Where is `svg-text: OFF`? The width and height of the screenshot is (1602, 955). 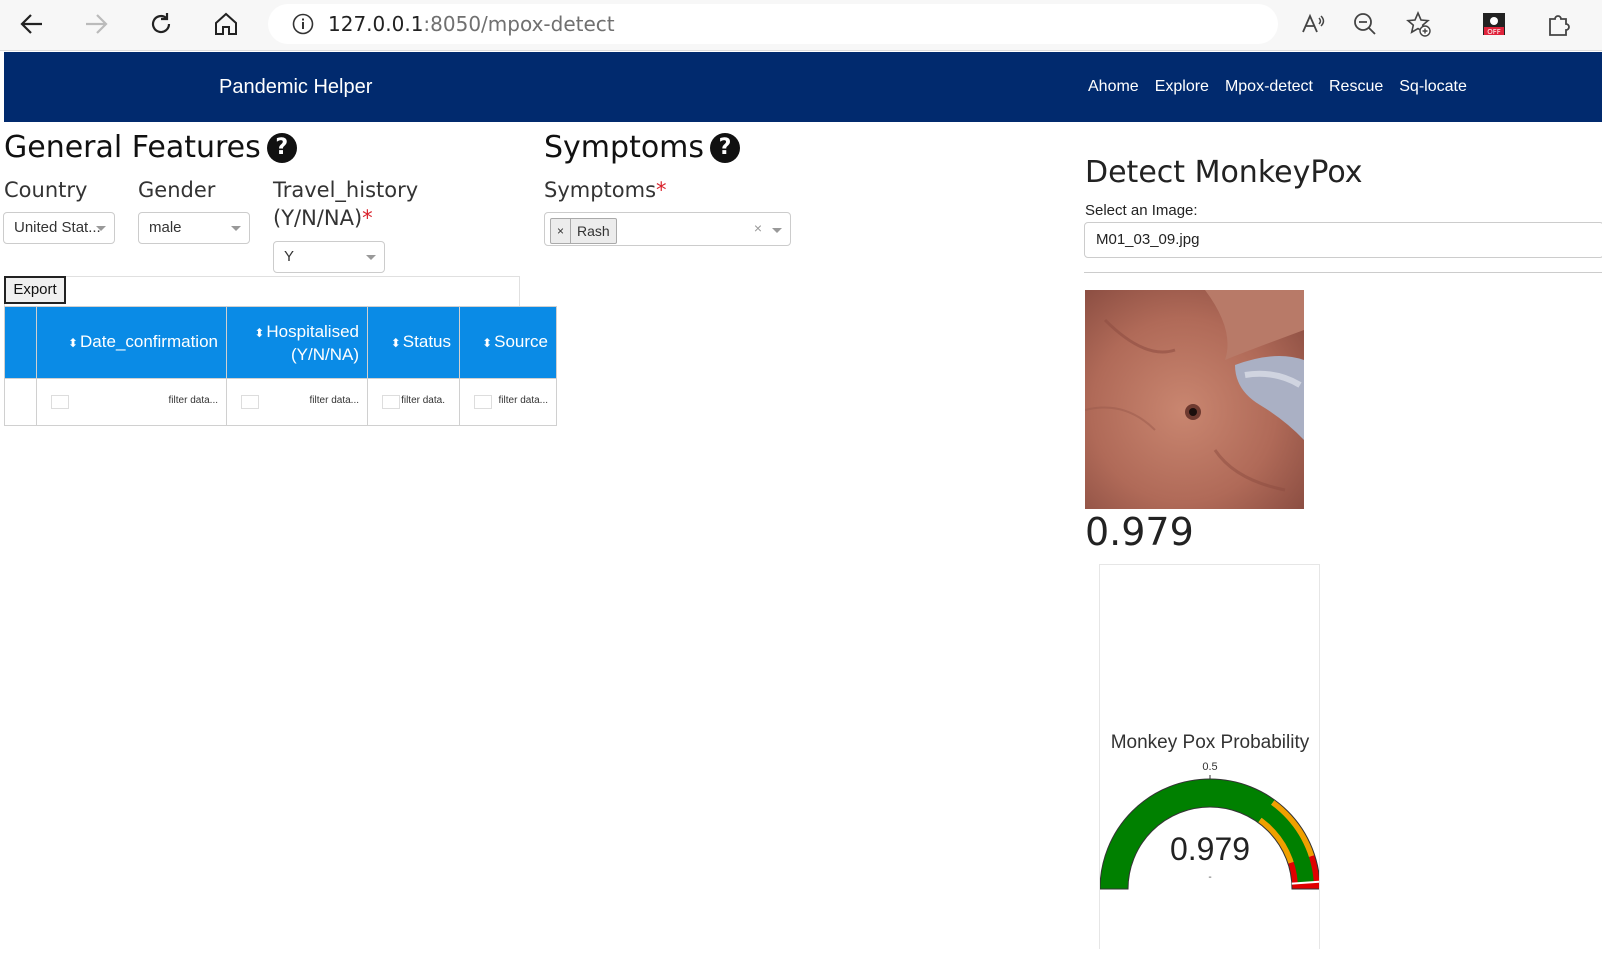
svg-text: OFF is located at coordinates (1494, 32).